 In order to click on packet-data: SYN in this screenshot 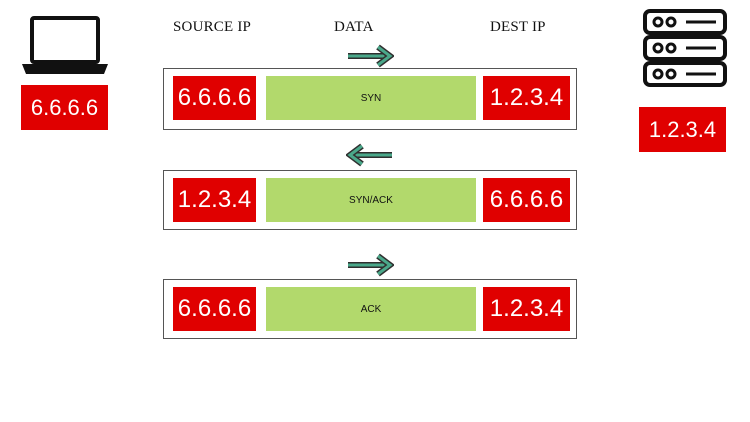, I will do `click(371, 98)`.